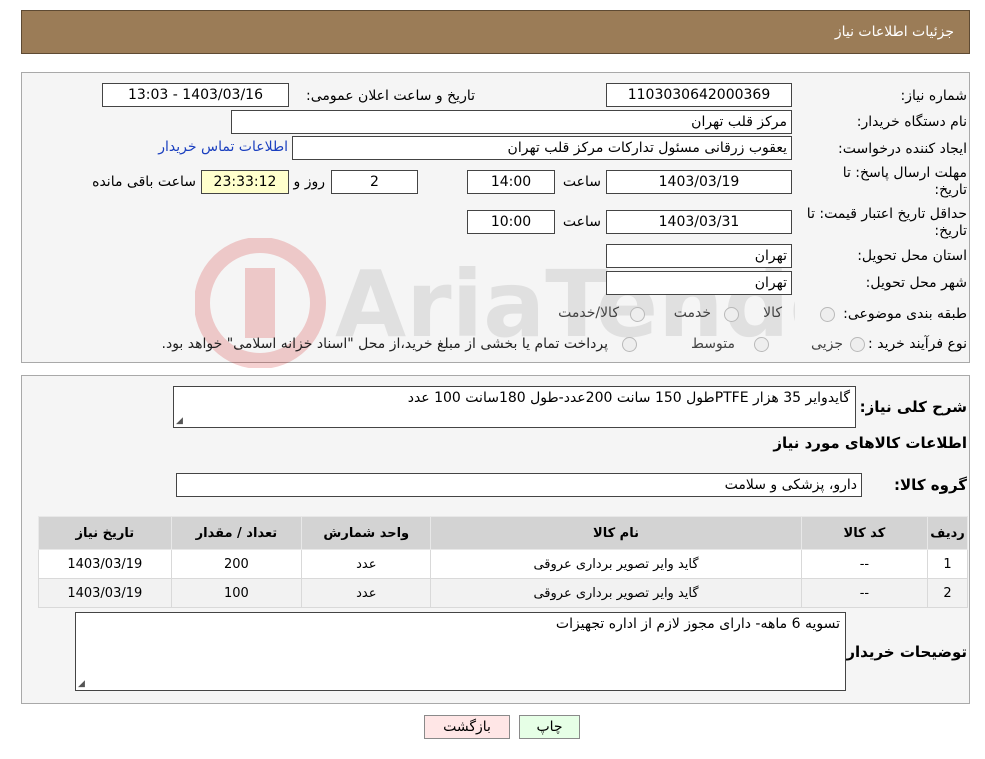 This screenshot has width=985, height=759. Describe the element at coordinates (144, 182) in the screenshot. I see `remaining-time-label: ساعت باقی مانده` at that location.